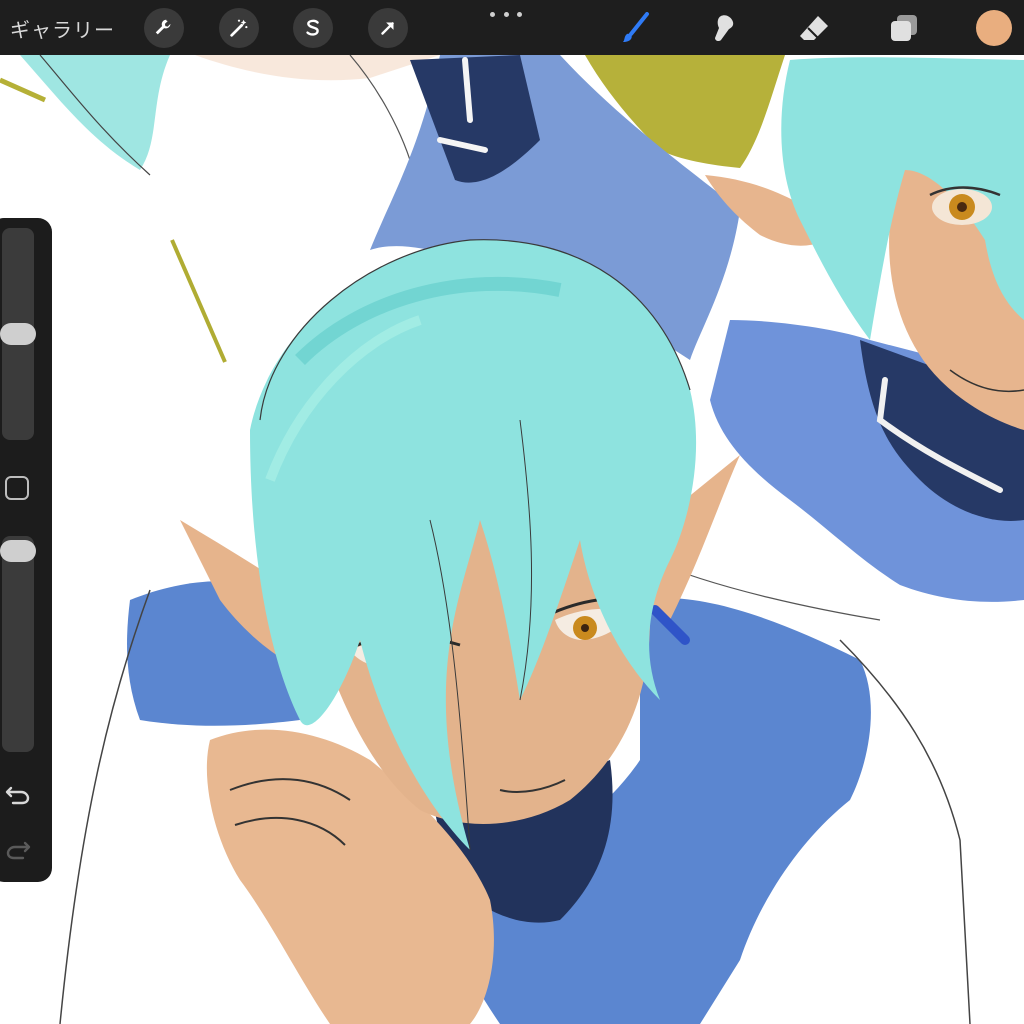 The height and width of the screenshot is (1024, 1024). What do you see at coordinates (512, 27) in the screenshot?
I see `top-toolbar: ギャラリー` at bounding box center [512, 27].